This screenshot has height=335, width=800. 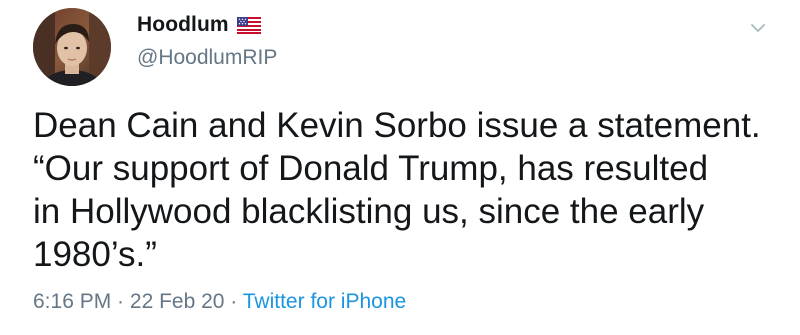 What do you see at coordinates (183, 25) in the screenshot?
I see `display-name: Hoodlum` at bounding box center [183, 25].